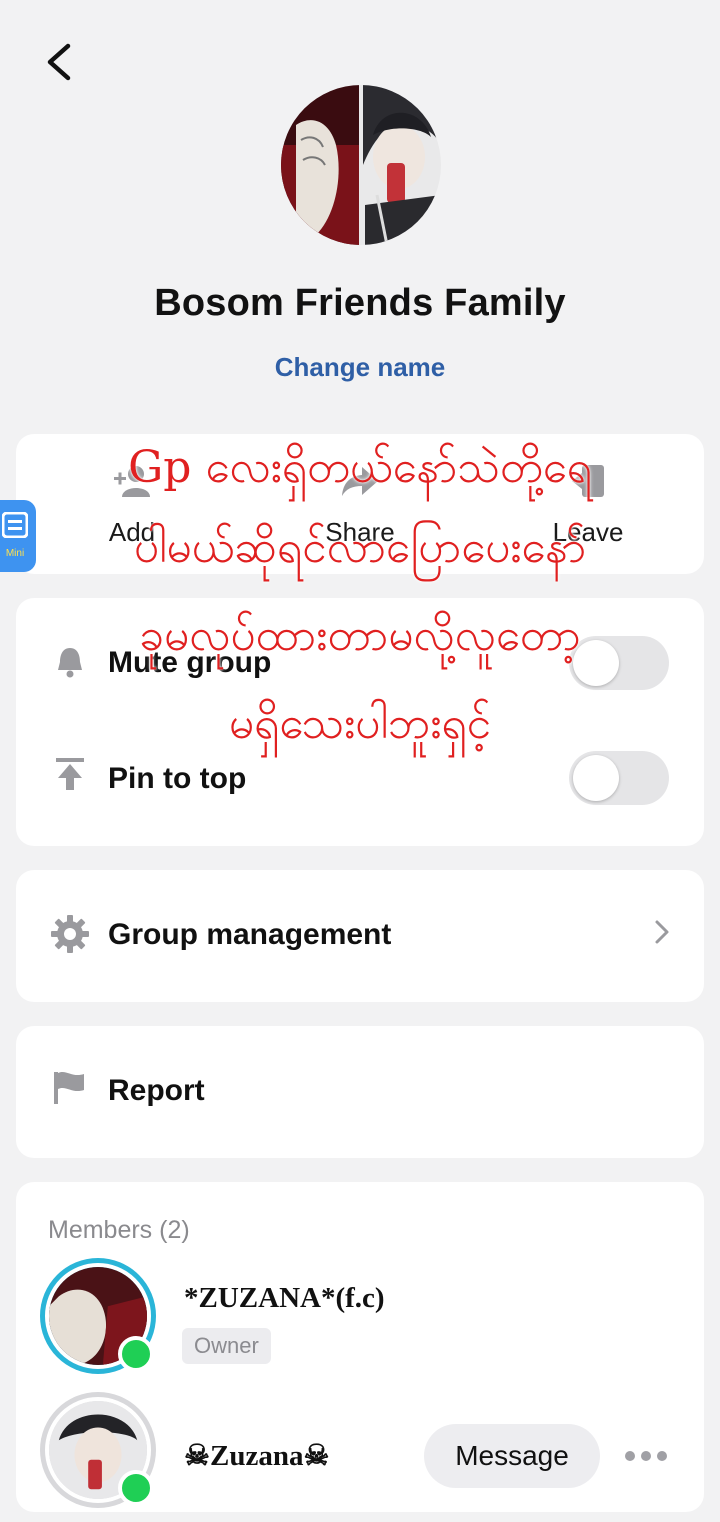 The height and width of the screenshot is (1522, 720). What do you see at coordinates (360, 1323) in the screenshot?
I see `member-row: *ZUZANA*(f.c) Owner` at bounding box center [360, 1323].